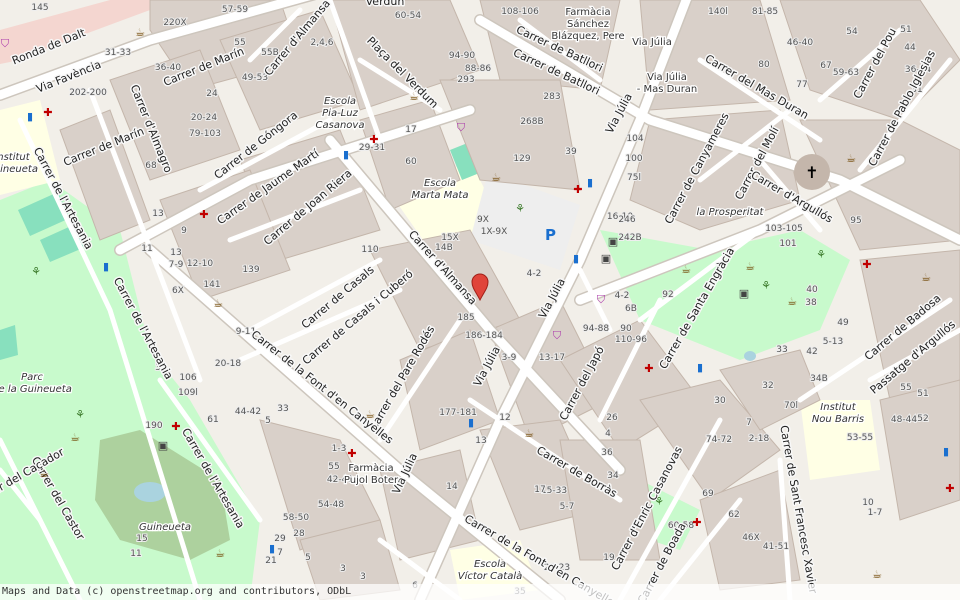 This screenshot has width=960, height=600. Describe the element at coordinates (200, 264) in the screenshot. I see `house-number: 12-10` at that location.